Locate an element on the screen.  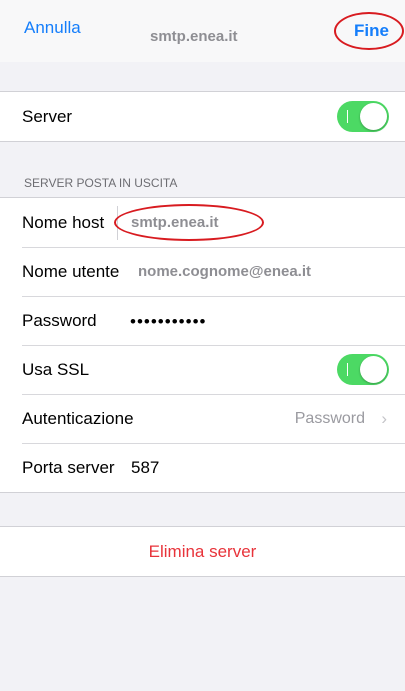
delete-group: Elimina server is located at coordinates (202, 551).